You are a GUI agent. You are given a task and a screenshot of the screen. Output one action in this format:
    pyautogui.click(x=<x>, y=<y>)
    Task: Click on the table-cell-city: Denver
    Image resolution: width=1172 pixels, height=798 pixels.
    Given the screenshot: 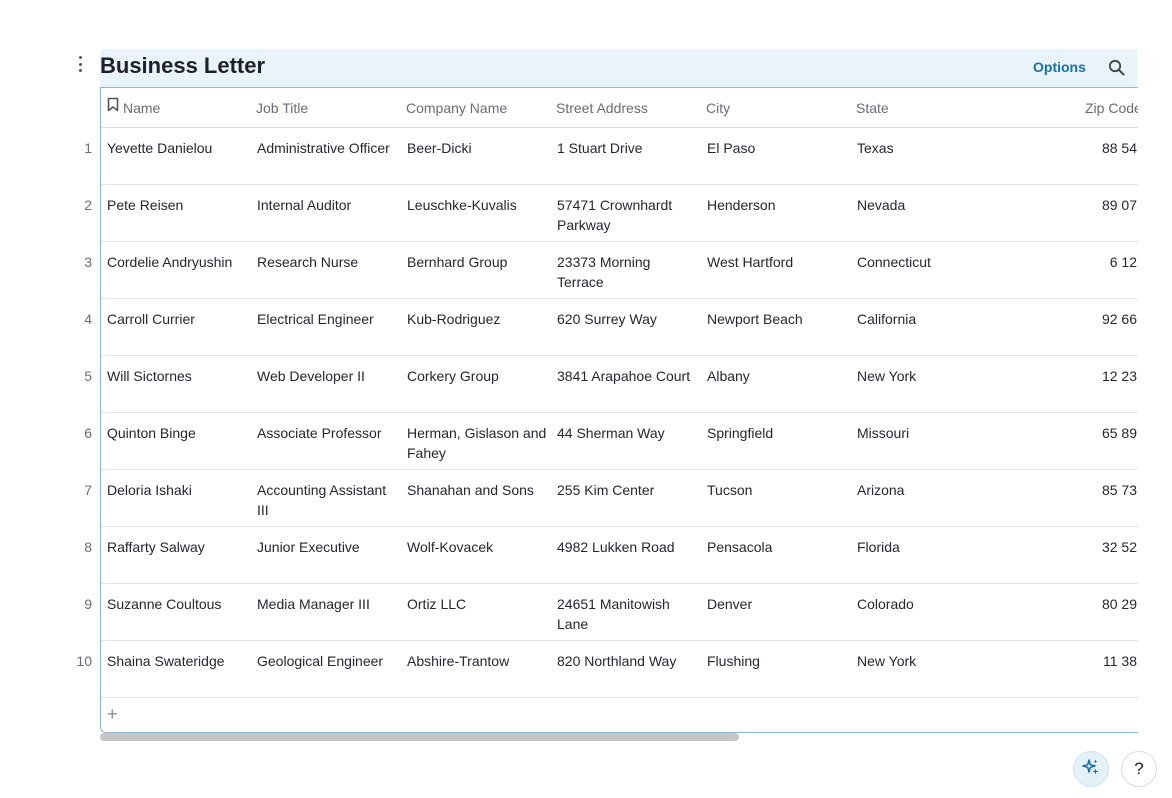 What is the action you would take?
    pyautogui.click(x=778, y=604)
    